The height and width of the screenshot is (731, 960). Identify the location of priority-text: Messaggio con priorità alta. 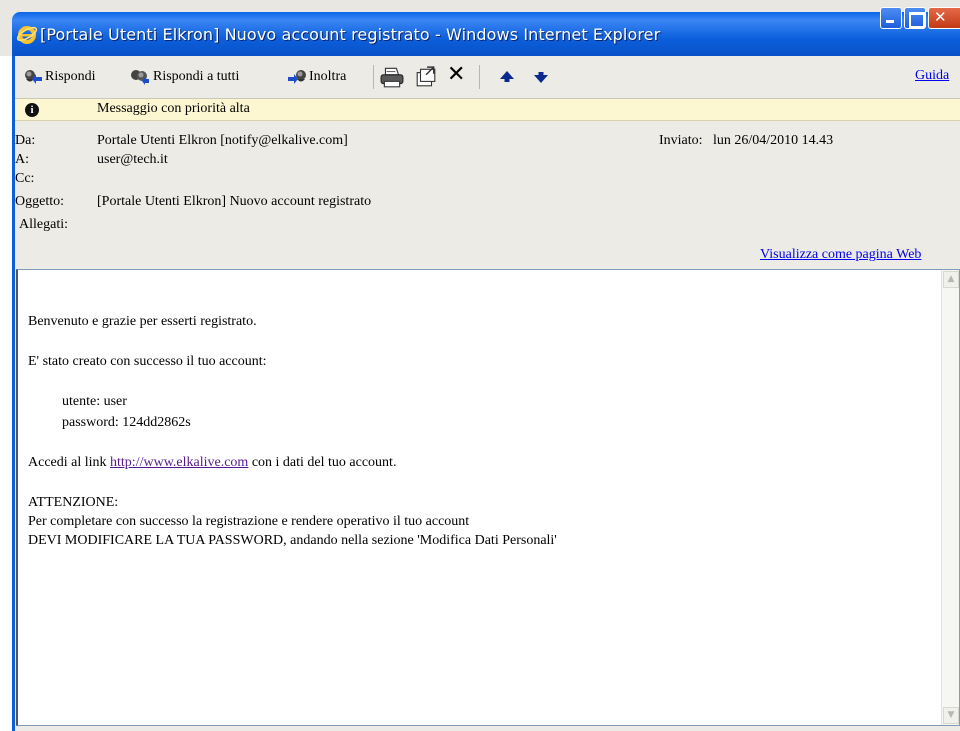
(173, 108).